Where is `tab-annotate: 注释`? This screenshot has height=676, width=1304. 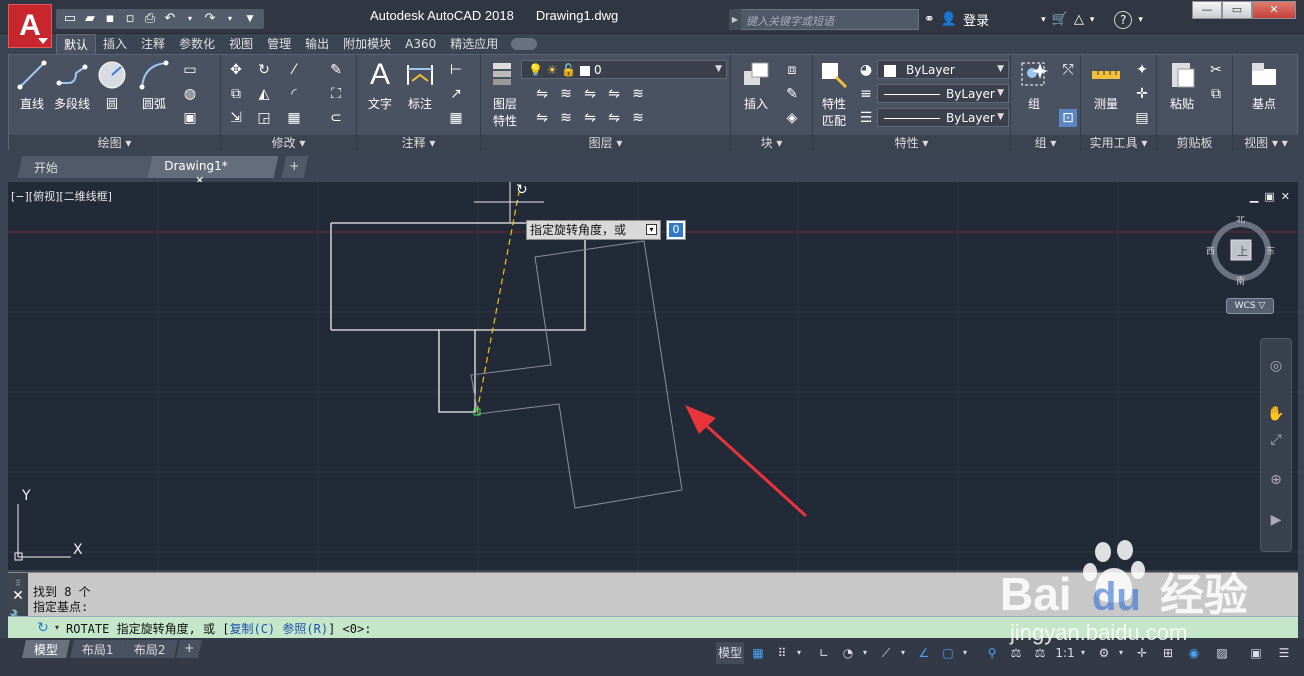
tab-annotate: 注释 is located at coordinates (153, 44).